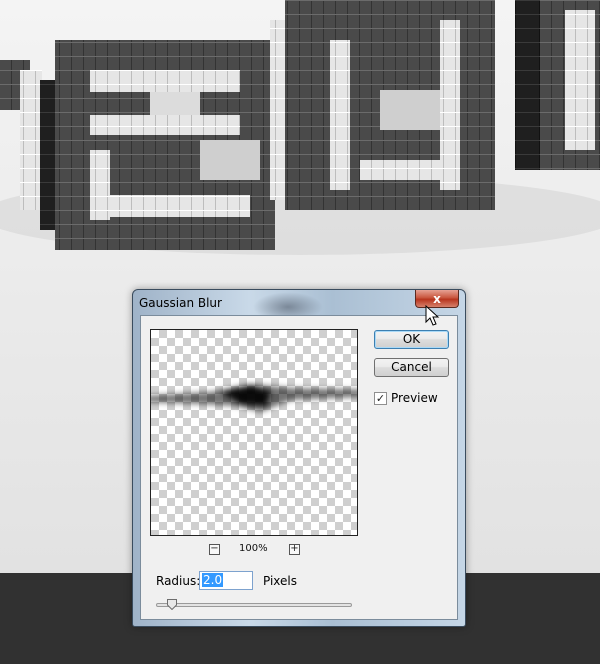 Image resolution: width=600 pixels, height=664 pixels. What do you see at coordinates (226, 580) in the screenshot?
I see `radius-input: 2.0` at bounding box center [226, 580].